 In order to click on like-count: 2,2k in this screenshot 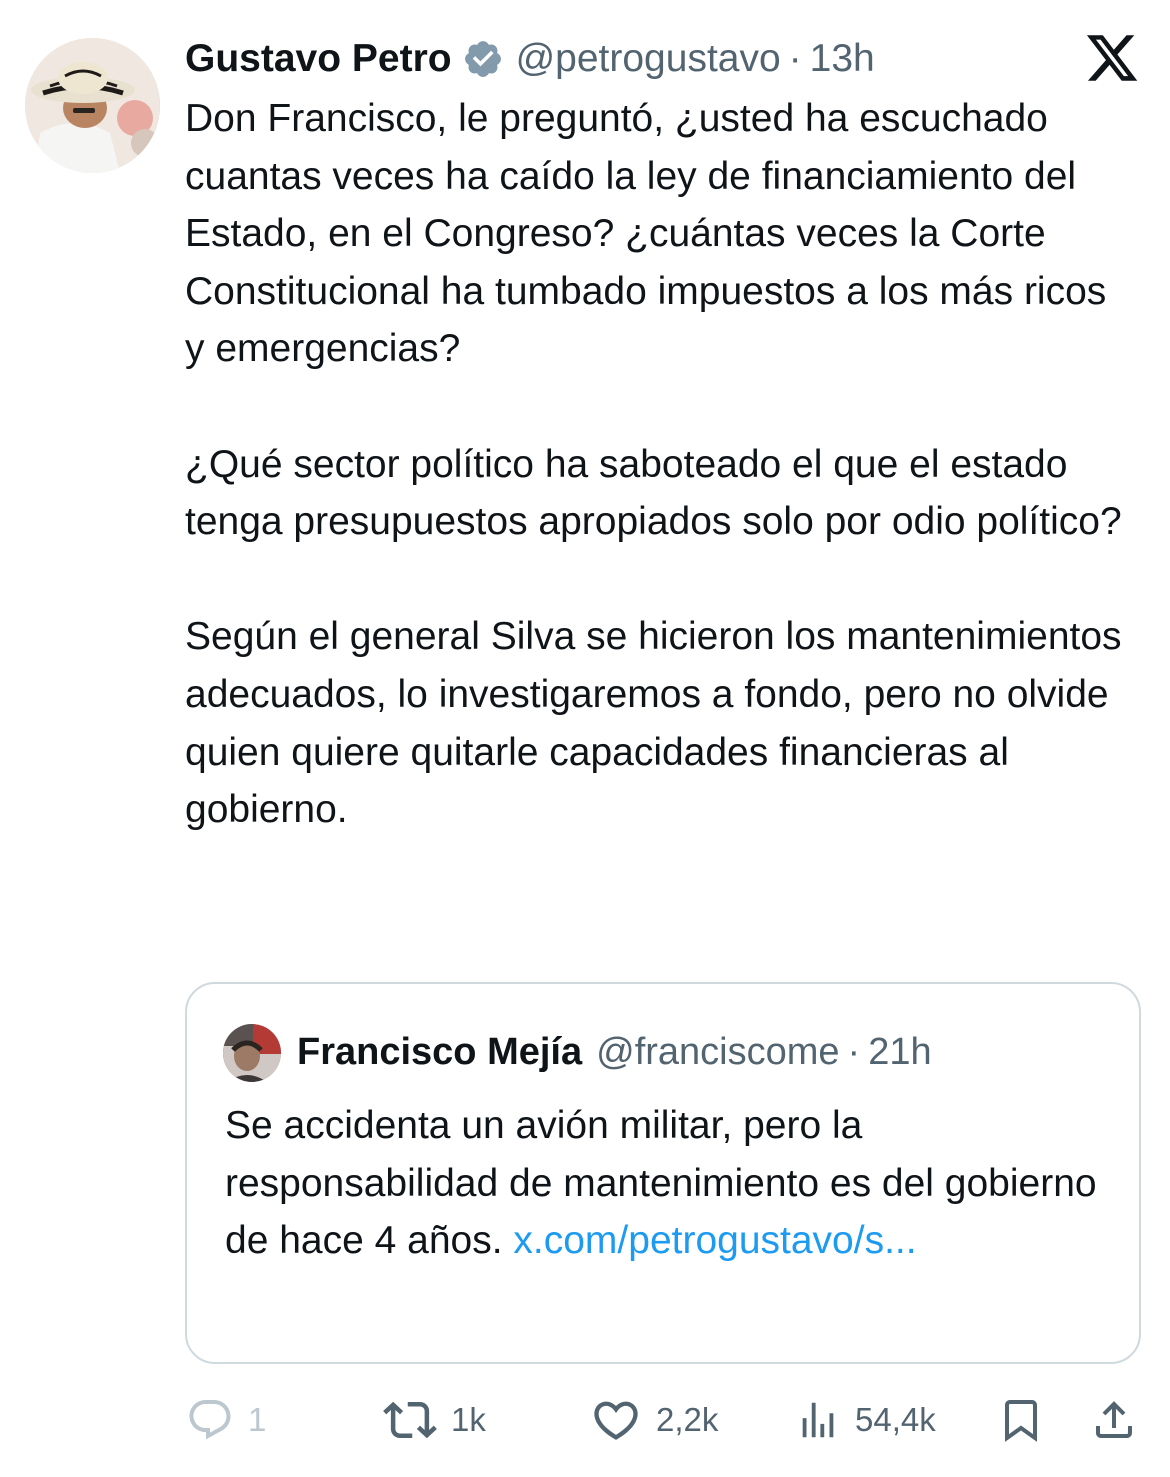, I will do `click(687, 1419)`.